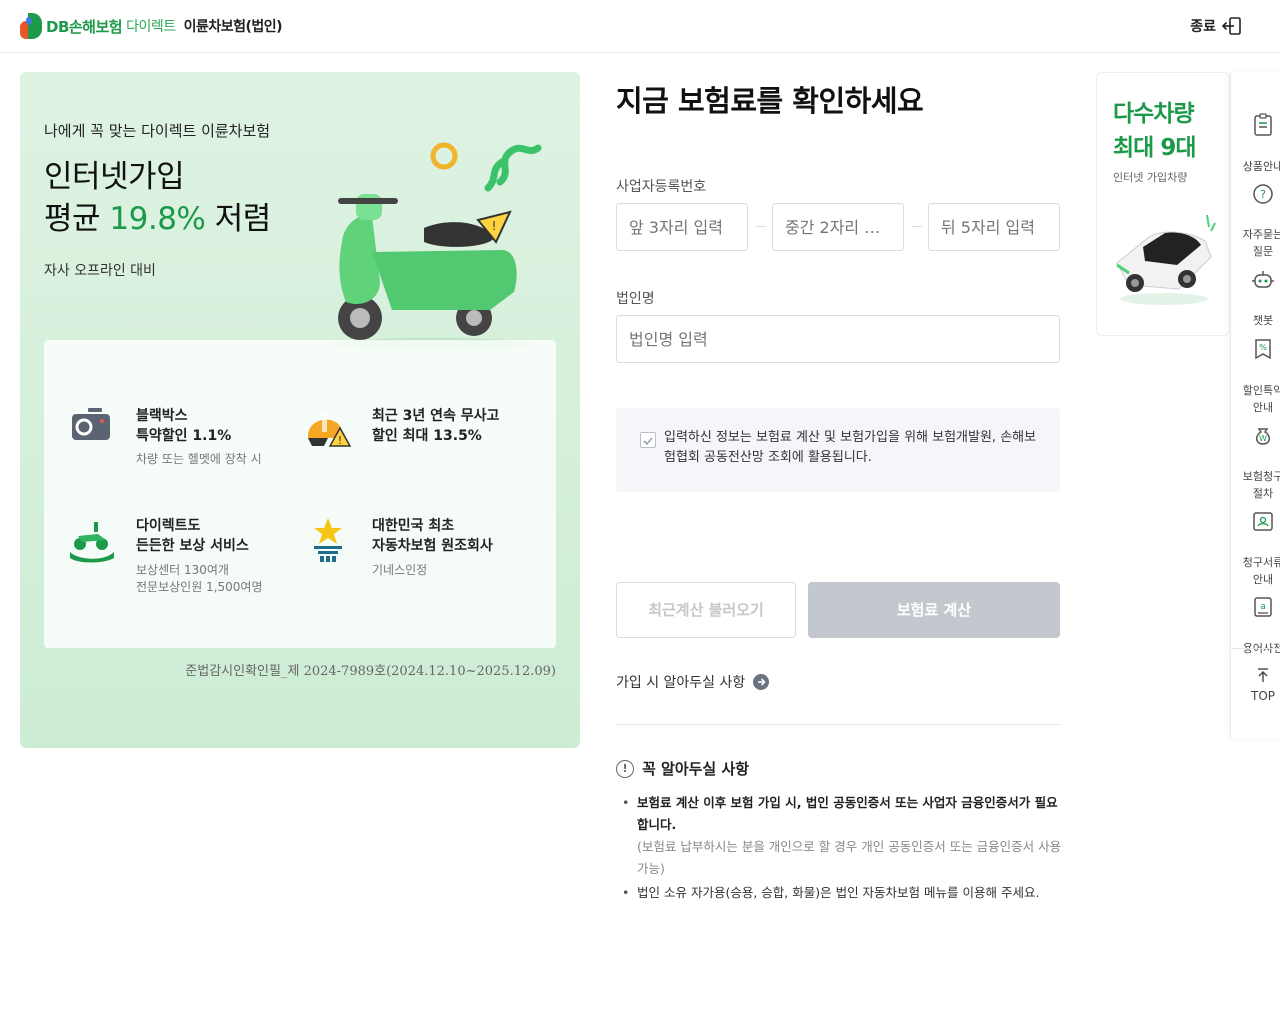  What do you see at coordinates (1255, 454) in the screenshot?
I see `quick-menu-claim-process: W 보험청구 절차` at bounding box center [1255, 454].